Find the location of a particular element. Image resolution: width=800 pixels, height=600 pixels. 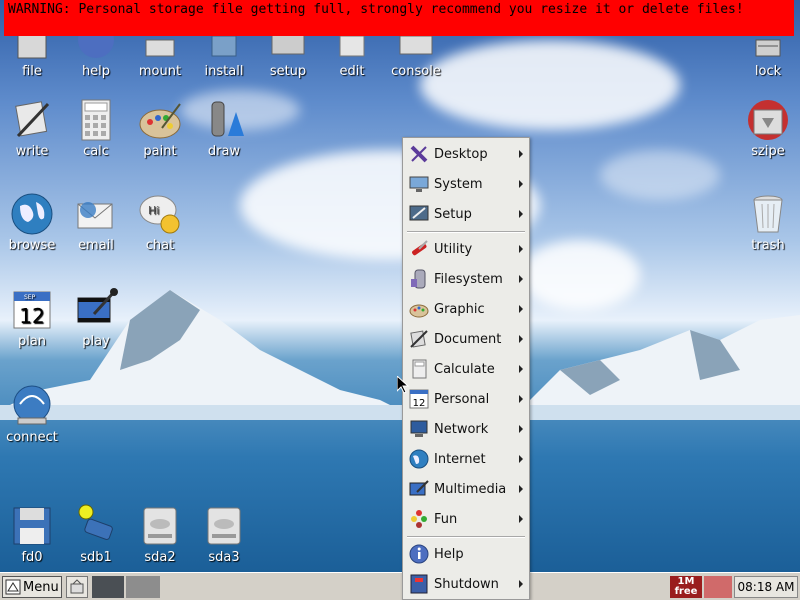

menu-item-multimedia: Multimedia is located at coordinates (466, 489).